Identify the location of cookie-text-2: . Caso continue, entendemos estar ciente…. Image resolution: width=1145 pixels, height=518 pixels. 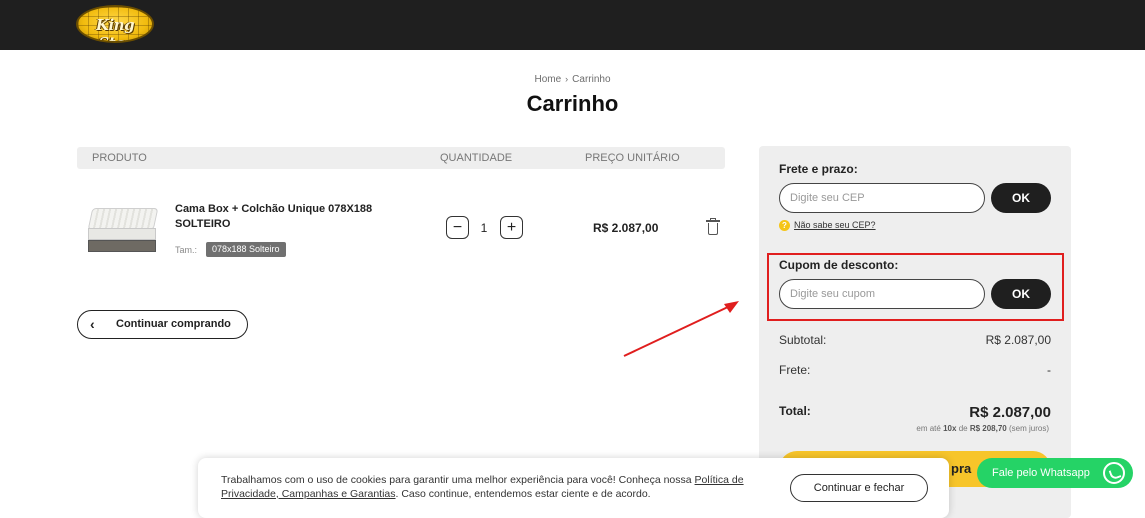
(523, 493).